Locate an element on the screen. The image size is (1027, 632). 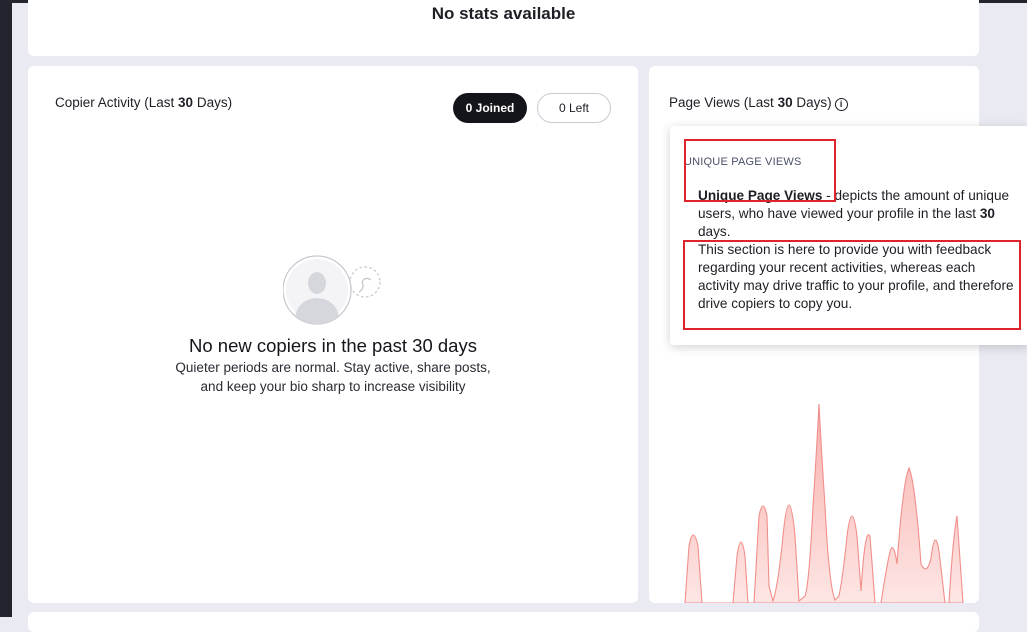
stats-empty-message: No stats available is located at coordinates (503, 13).